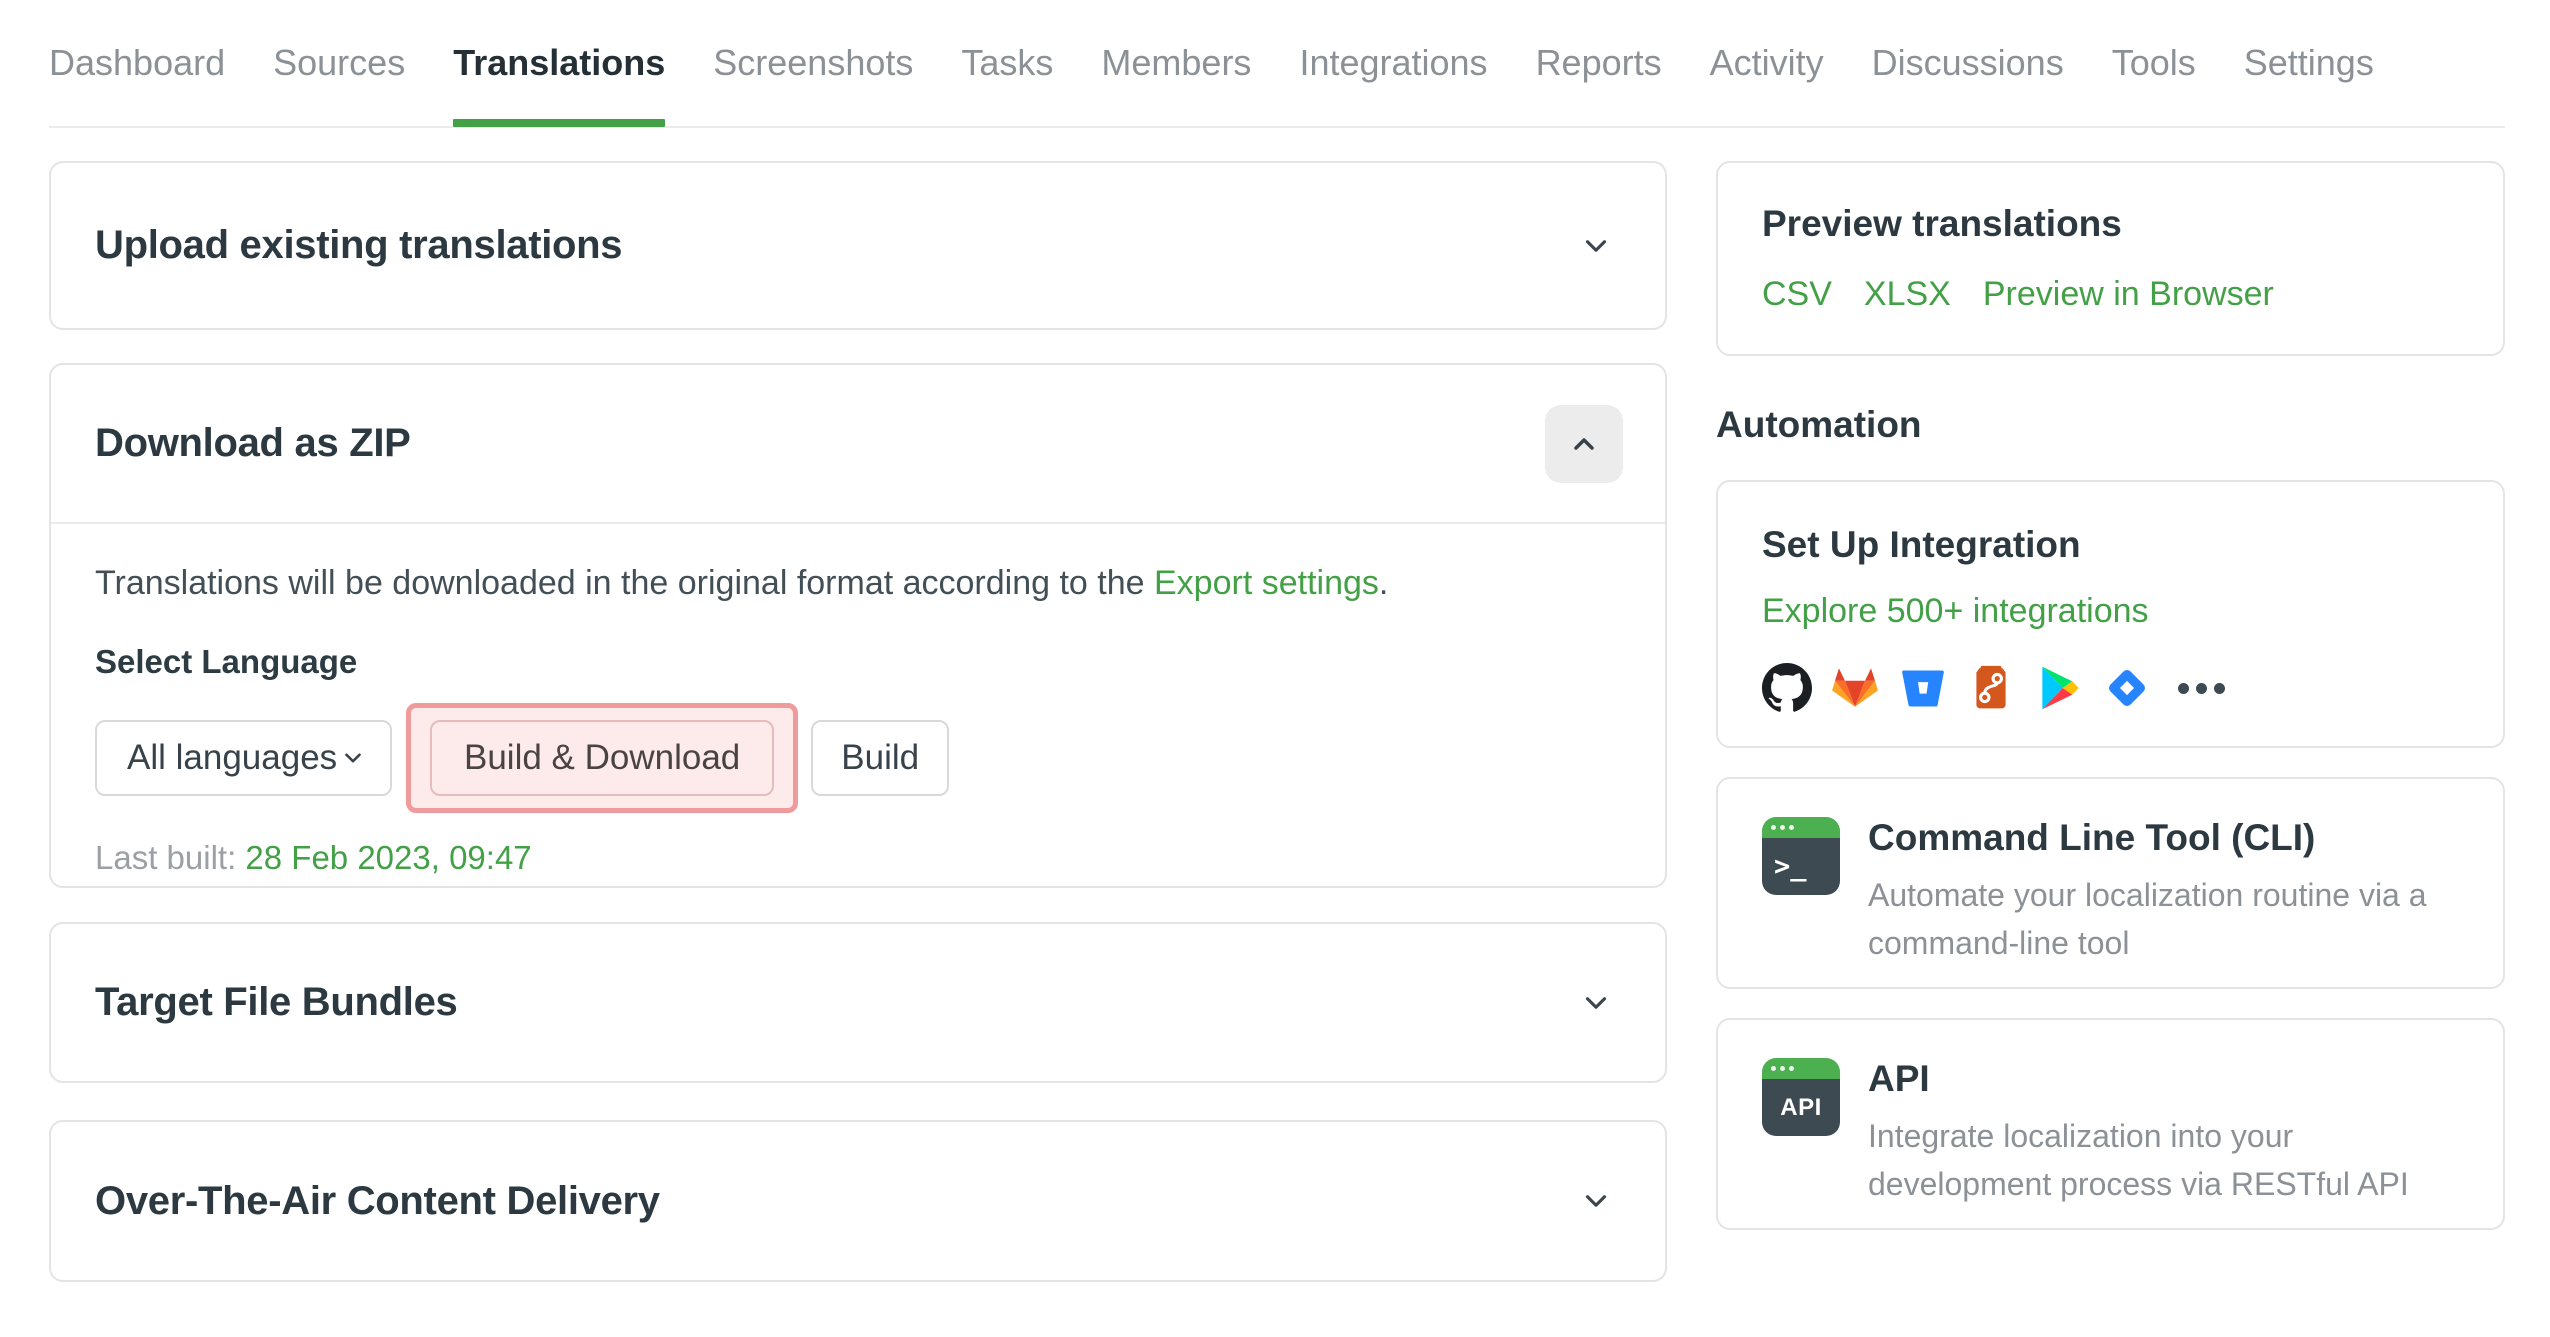 The height and width of the screenshot is (1337, 2550). I want to click on github-icon, so click(1787, 688).